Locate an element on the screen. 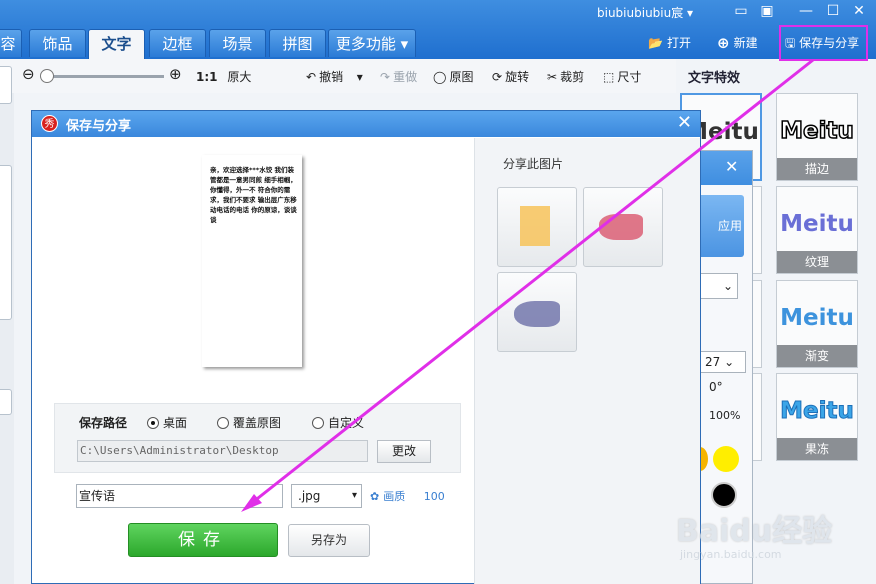  plus-icon: ⊕ is located at coordinates (723, 43).